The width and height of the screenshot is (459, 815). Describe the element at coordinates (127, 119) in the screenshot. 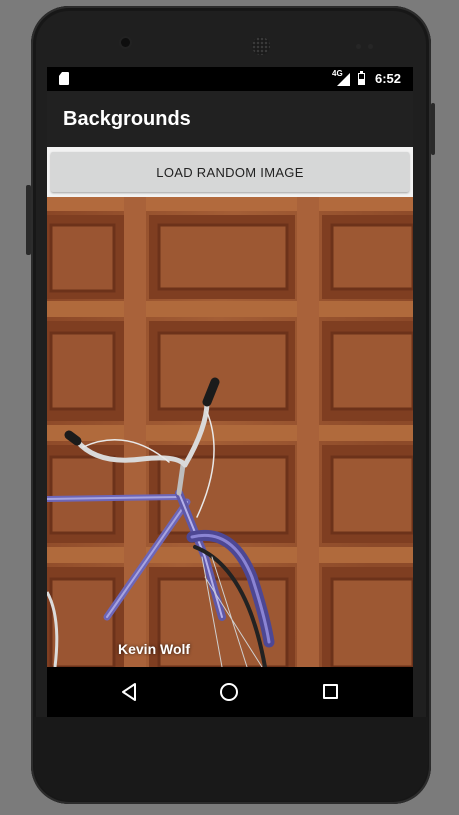

I see `page-title: Backgrounds` at that location.